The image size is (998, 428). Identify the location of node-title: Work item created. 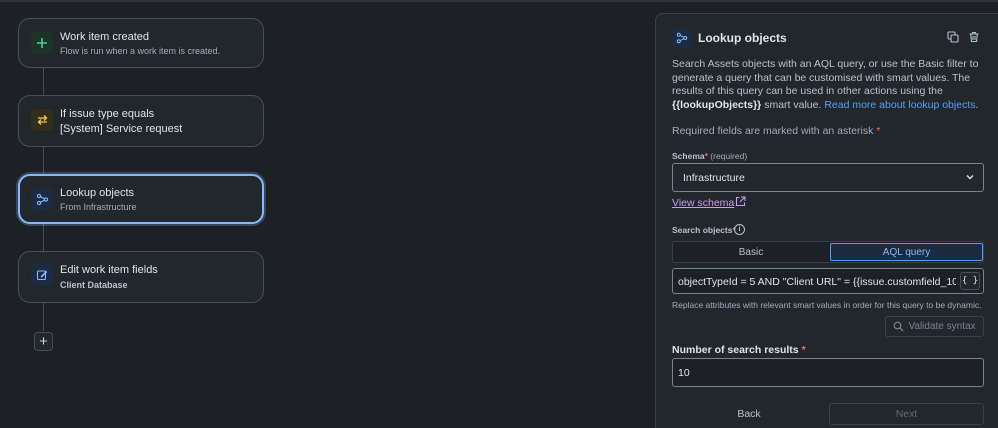
(105, 37).